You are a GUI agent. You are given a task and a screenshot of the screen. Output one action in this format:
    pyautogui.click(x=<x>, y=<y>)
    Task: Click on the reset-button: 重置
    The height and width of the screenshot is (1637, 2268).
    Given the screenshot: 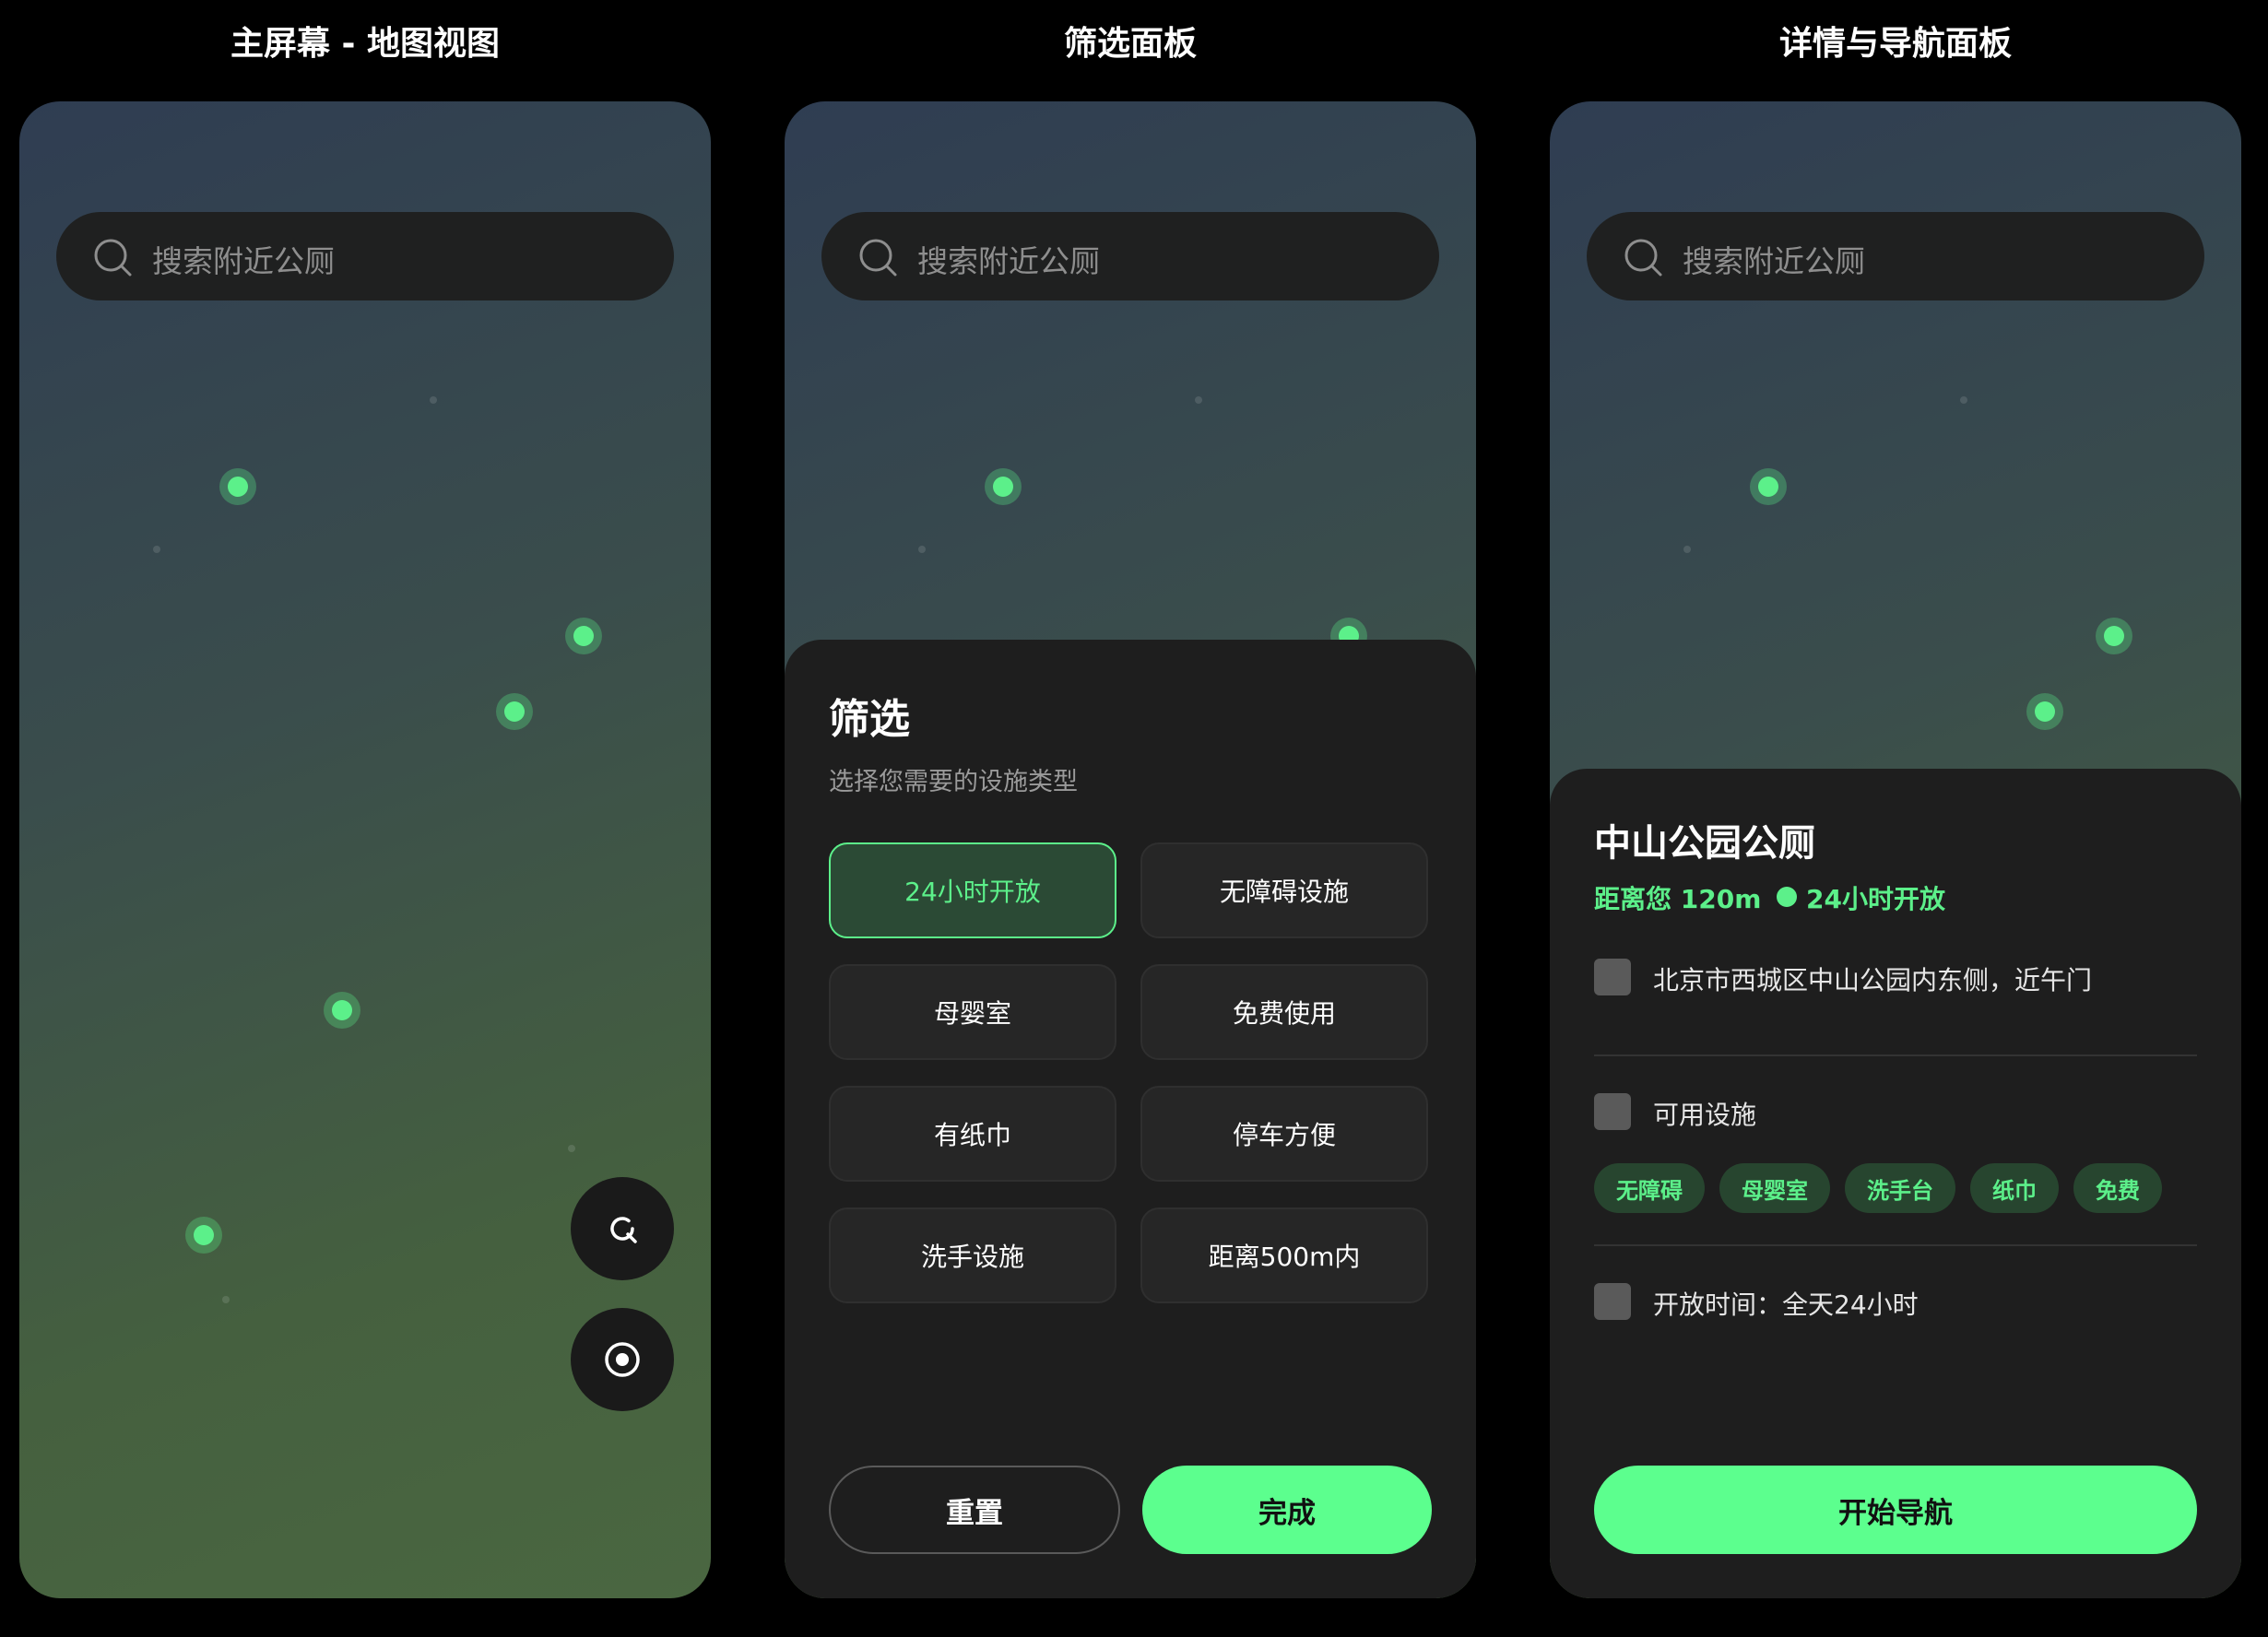 What is the action you would take?
    pyautogui.click(x=975, y=1510)
    